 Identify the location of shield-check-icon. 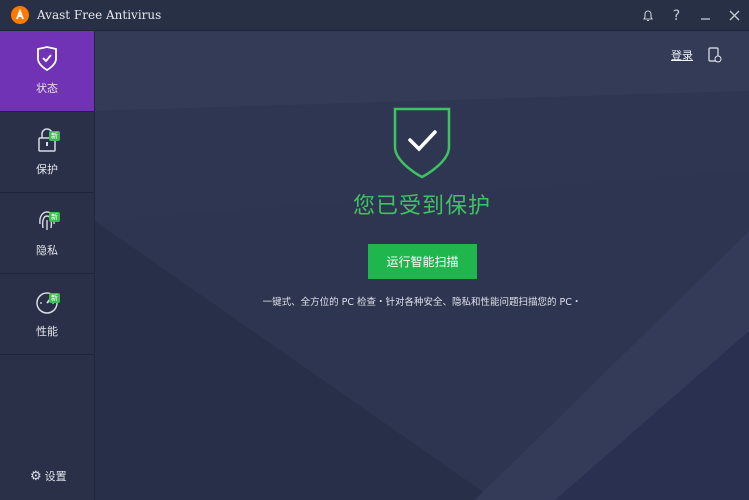
(47, 59).